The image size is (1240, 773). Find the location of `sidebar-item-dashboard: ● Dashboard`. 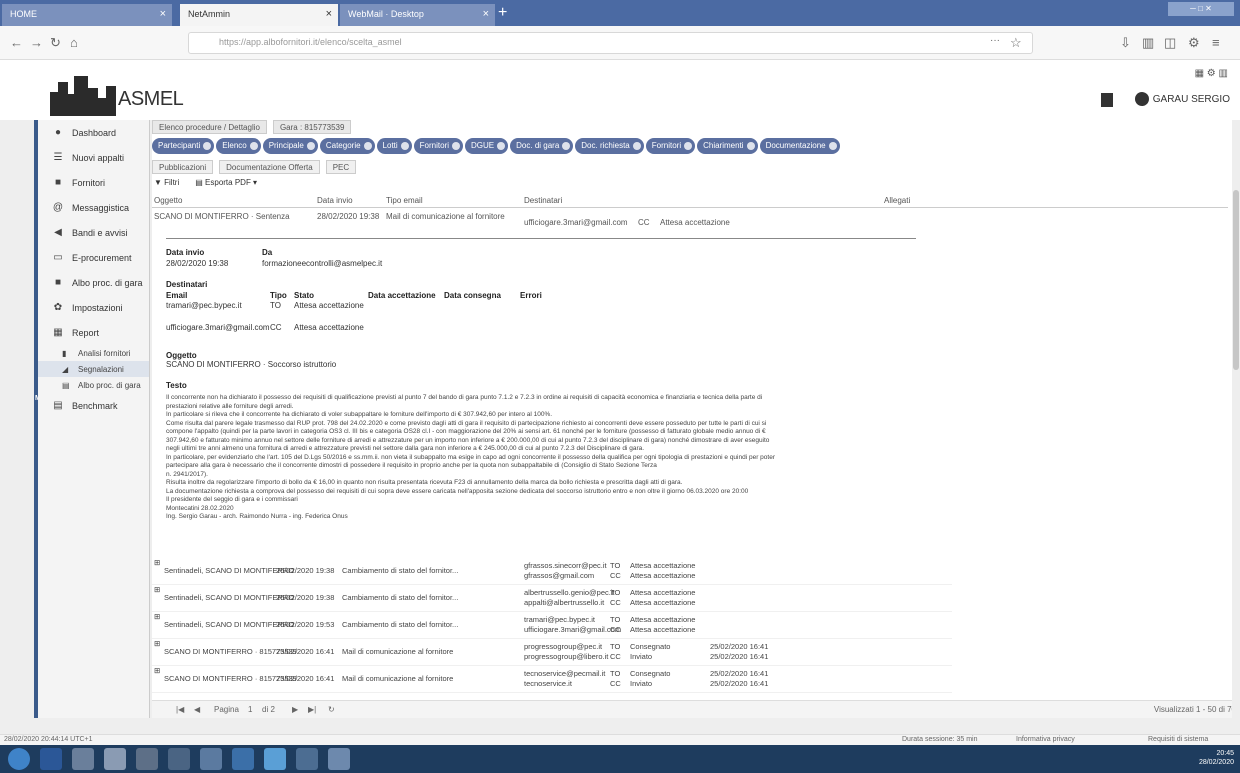

sidebar-item-dashboard: ● Dashboard is located at coordinates (93, 132).